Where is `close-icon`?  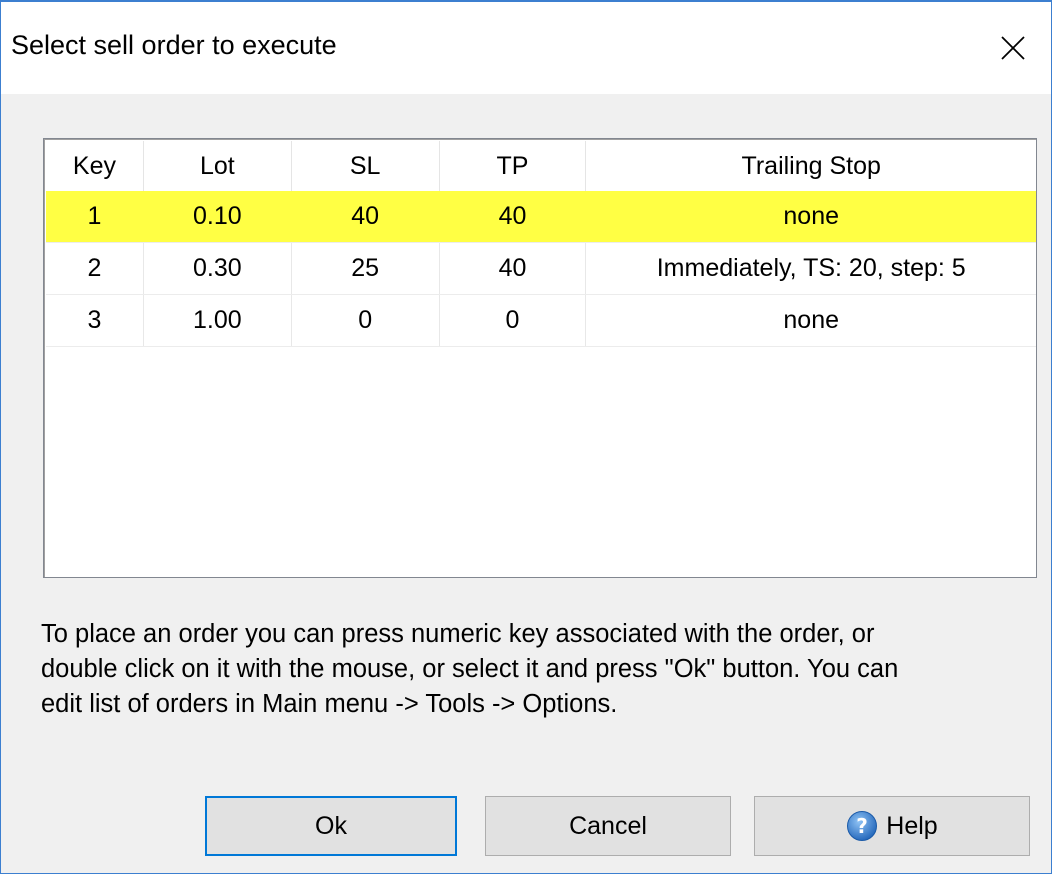 close-icon is located at coordinates (1013, 48).